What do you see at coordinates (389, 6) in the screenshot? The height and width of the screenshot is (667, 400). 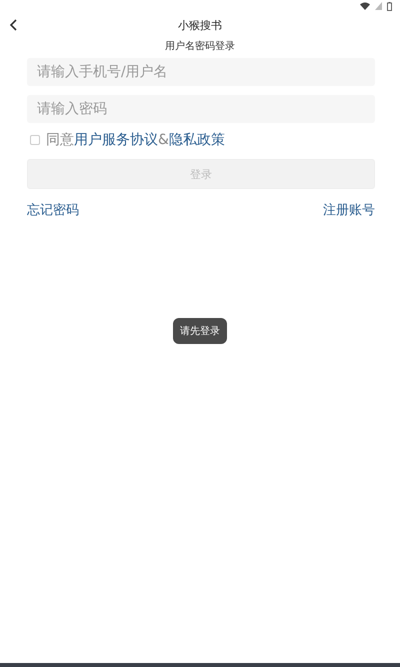 I see `battery-icon` at bounding box center [389, 6].